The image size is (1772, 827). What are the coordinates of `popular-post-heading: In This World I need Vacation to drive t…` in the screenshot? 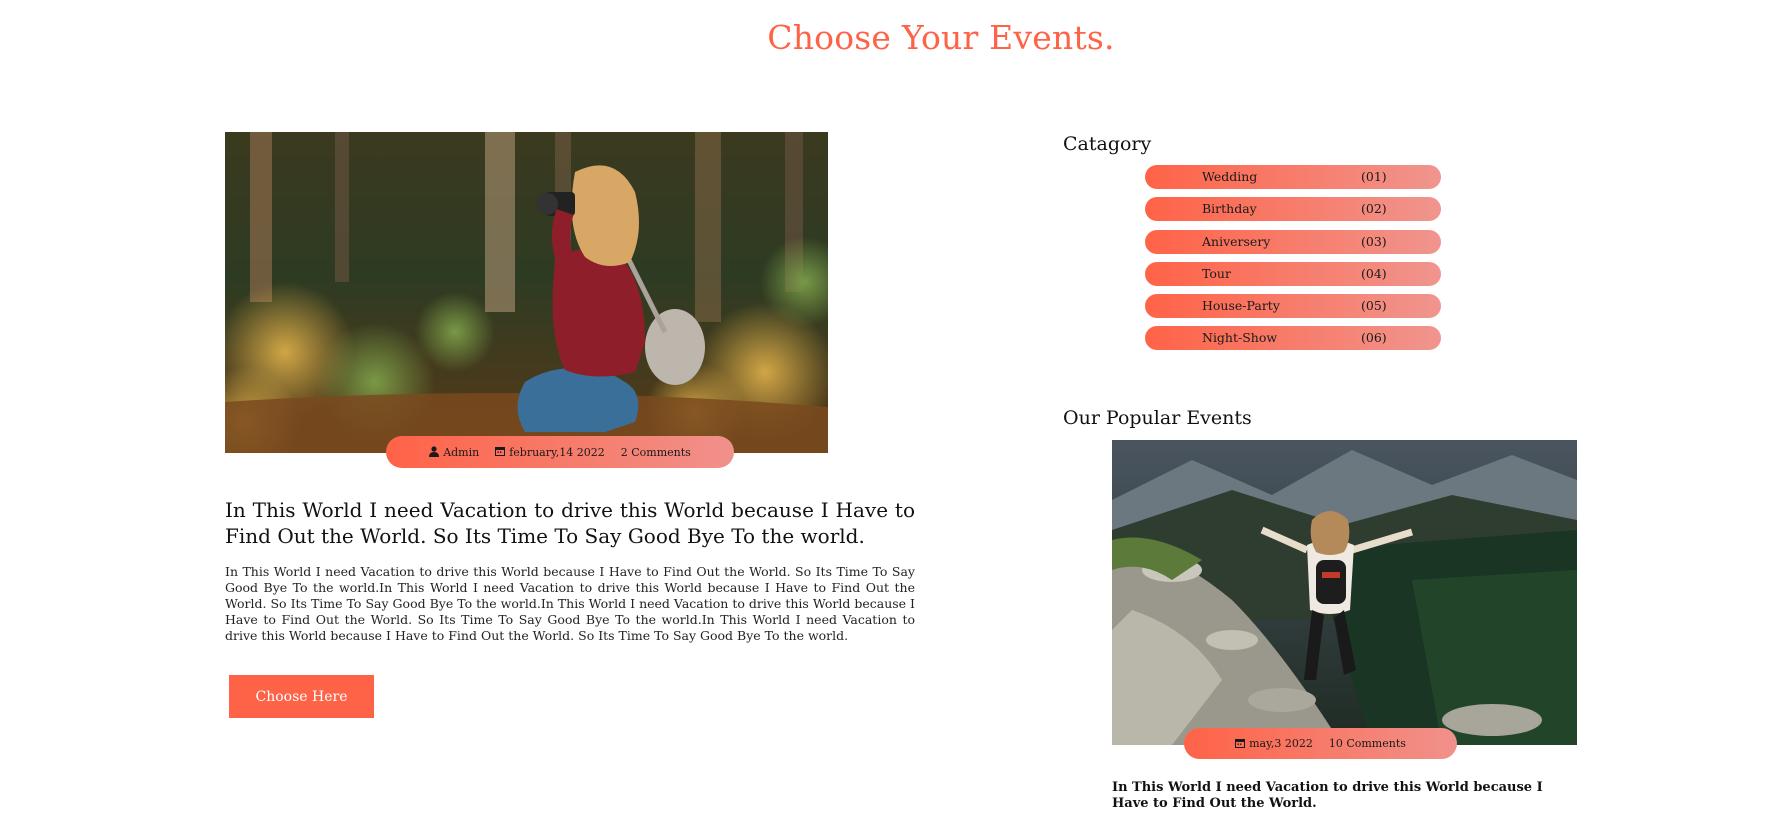 It's located at (1347, 796).